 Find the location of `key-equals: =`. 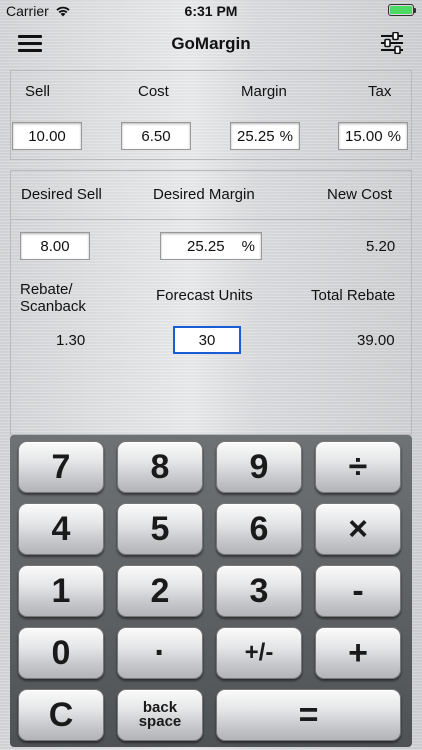

key-equals: = is located at coordinates (308, 715).